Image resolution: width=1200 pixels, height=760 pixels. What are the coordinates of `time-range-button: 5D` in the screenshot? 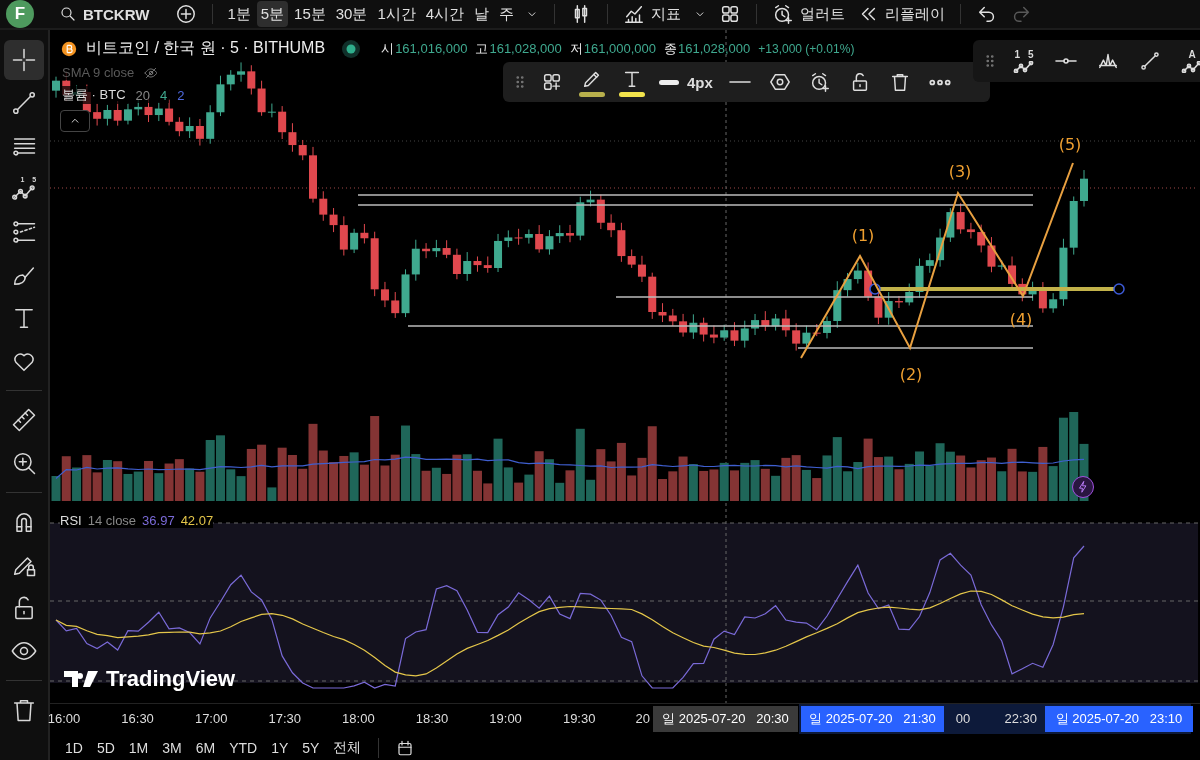 It's located at (105, 747).